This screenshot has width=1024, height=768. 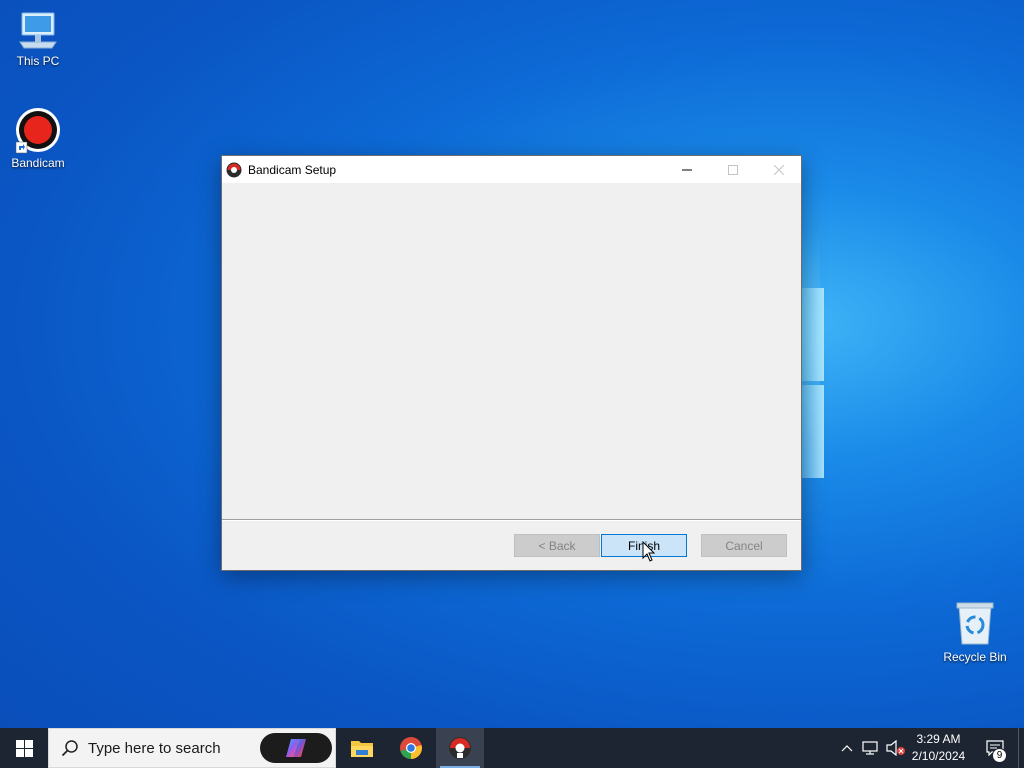 What do you see at coordinates (938, 739) in the screenshot?
I see `clock-time: 3:29 AM` at bounding box center [938, 739].